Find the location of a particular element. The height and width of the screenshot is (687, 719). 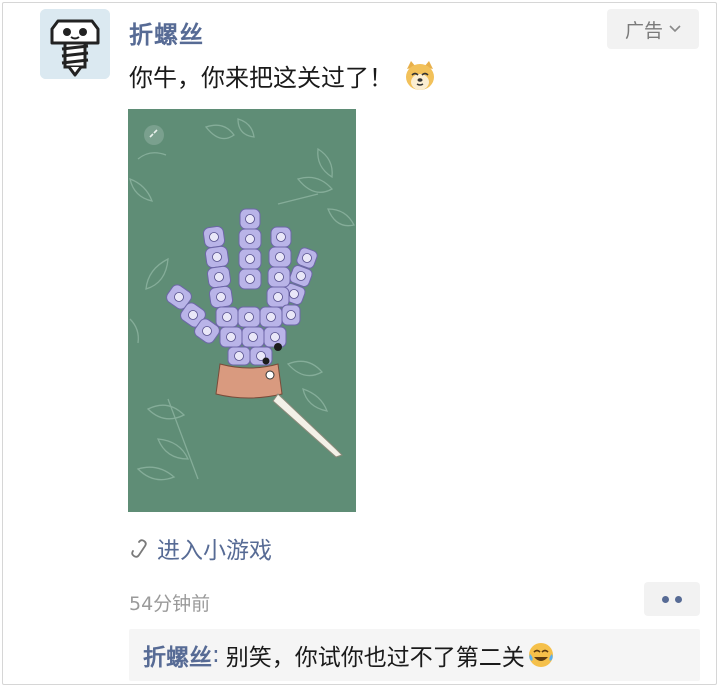

ad-label-button: 广告 is located at coordinates (653, 29).